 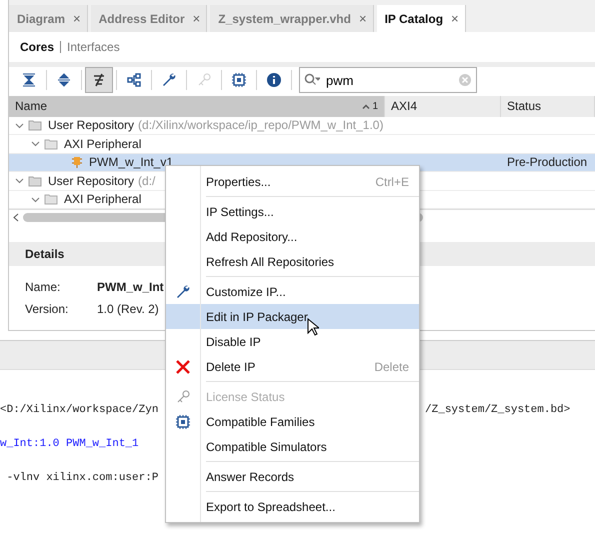 I want to click on shortcut-label: Ctrl+E, so click(x=392, y=181).